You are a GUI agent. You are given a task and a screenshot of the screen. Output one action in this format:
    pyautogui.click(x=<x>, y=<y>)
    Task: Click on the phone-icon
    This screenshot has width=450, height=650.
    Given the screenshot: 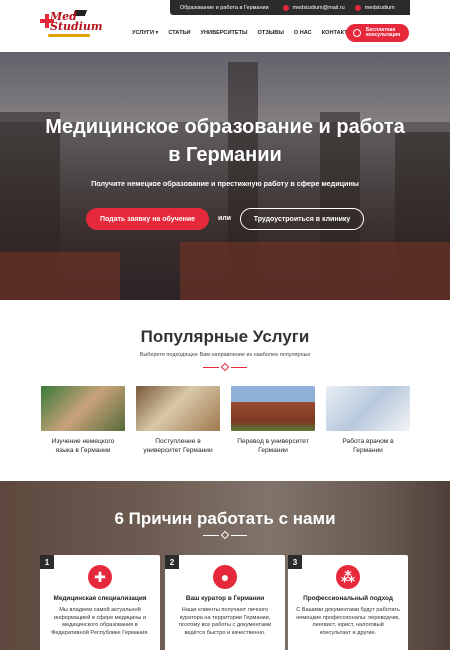 What is the action you would take?
    pyautogui.click(x=357, y=33)
    